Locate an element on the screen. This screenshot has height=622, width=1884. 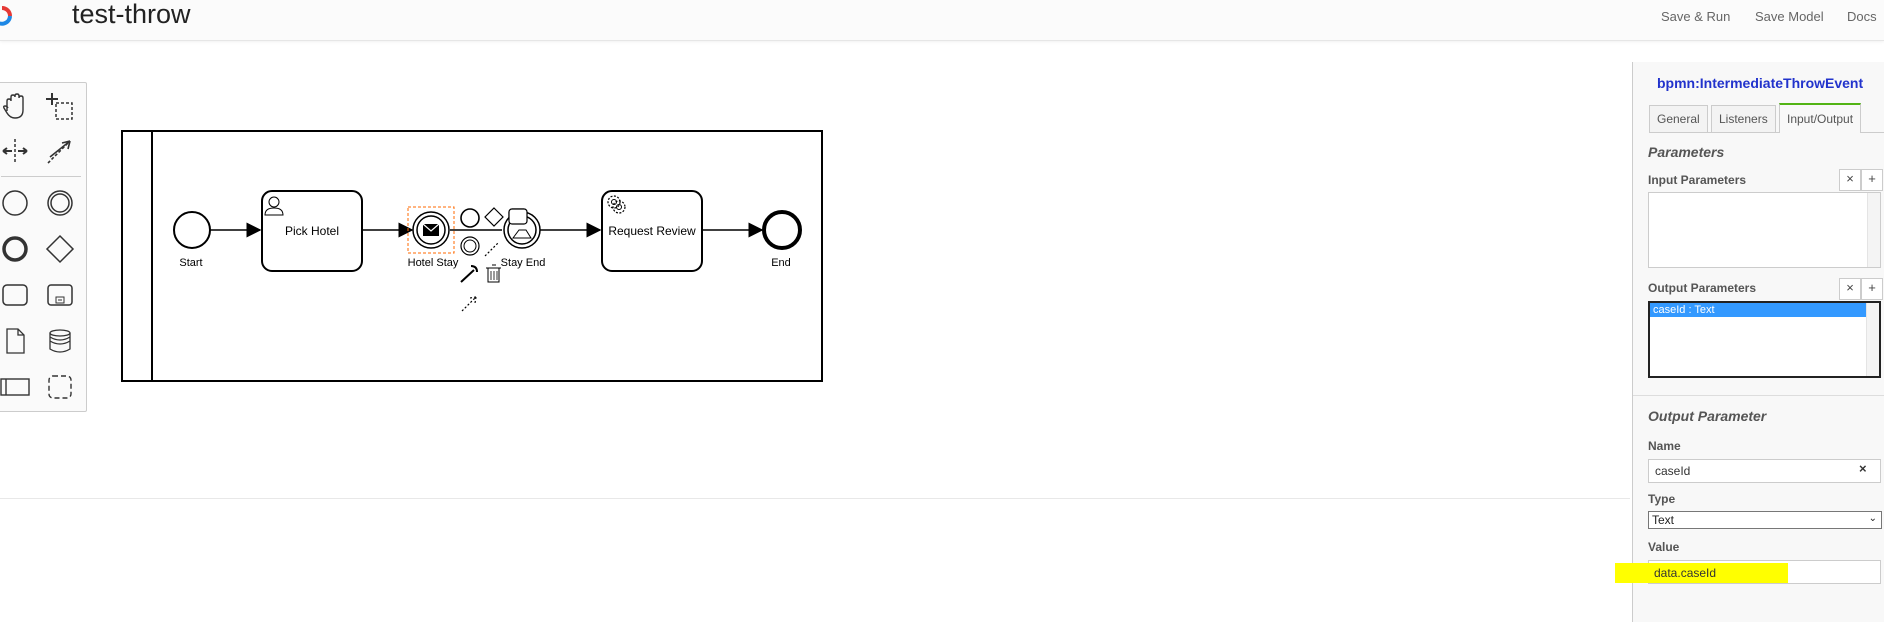
global-connect-icon is located at coordinates (469, 304).